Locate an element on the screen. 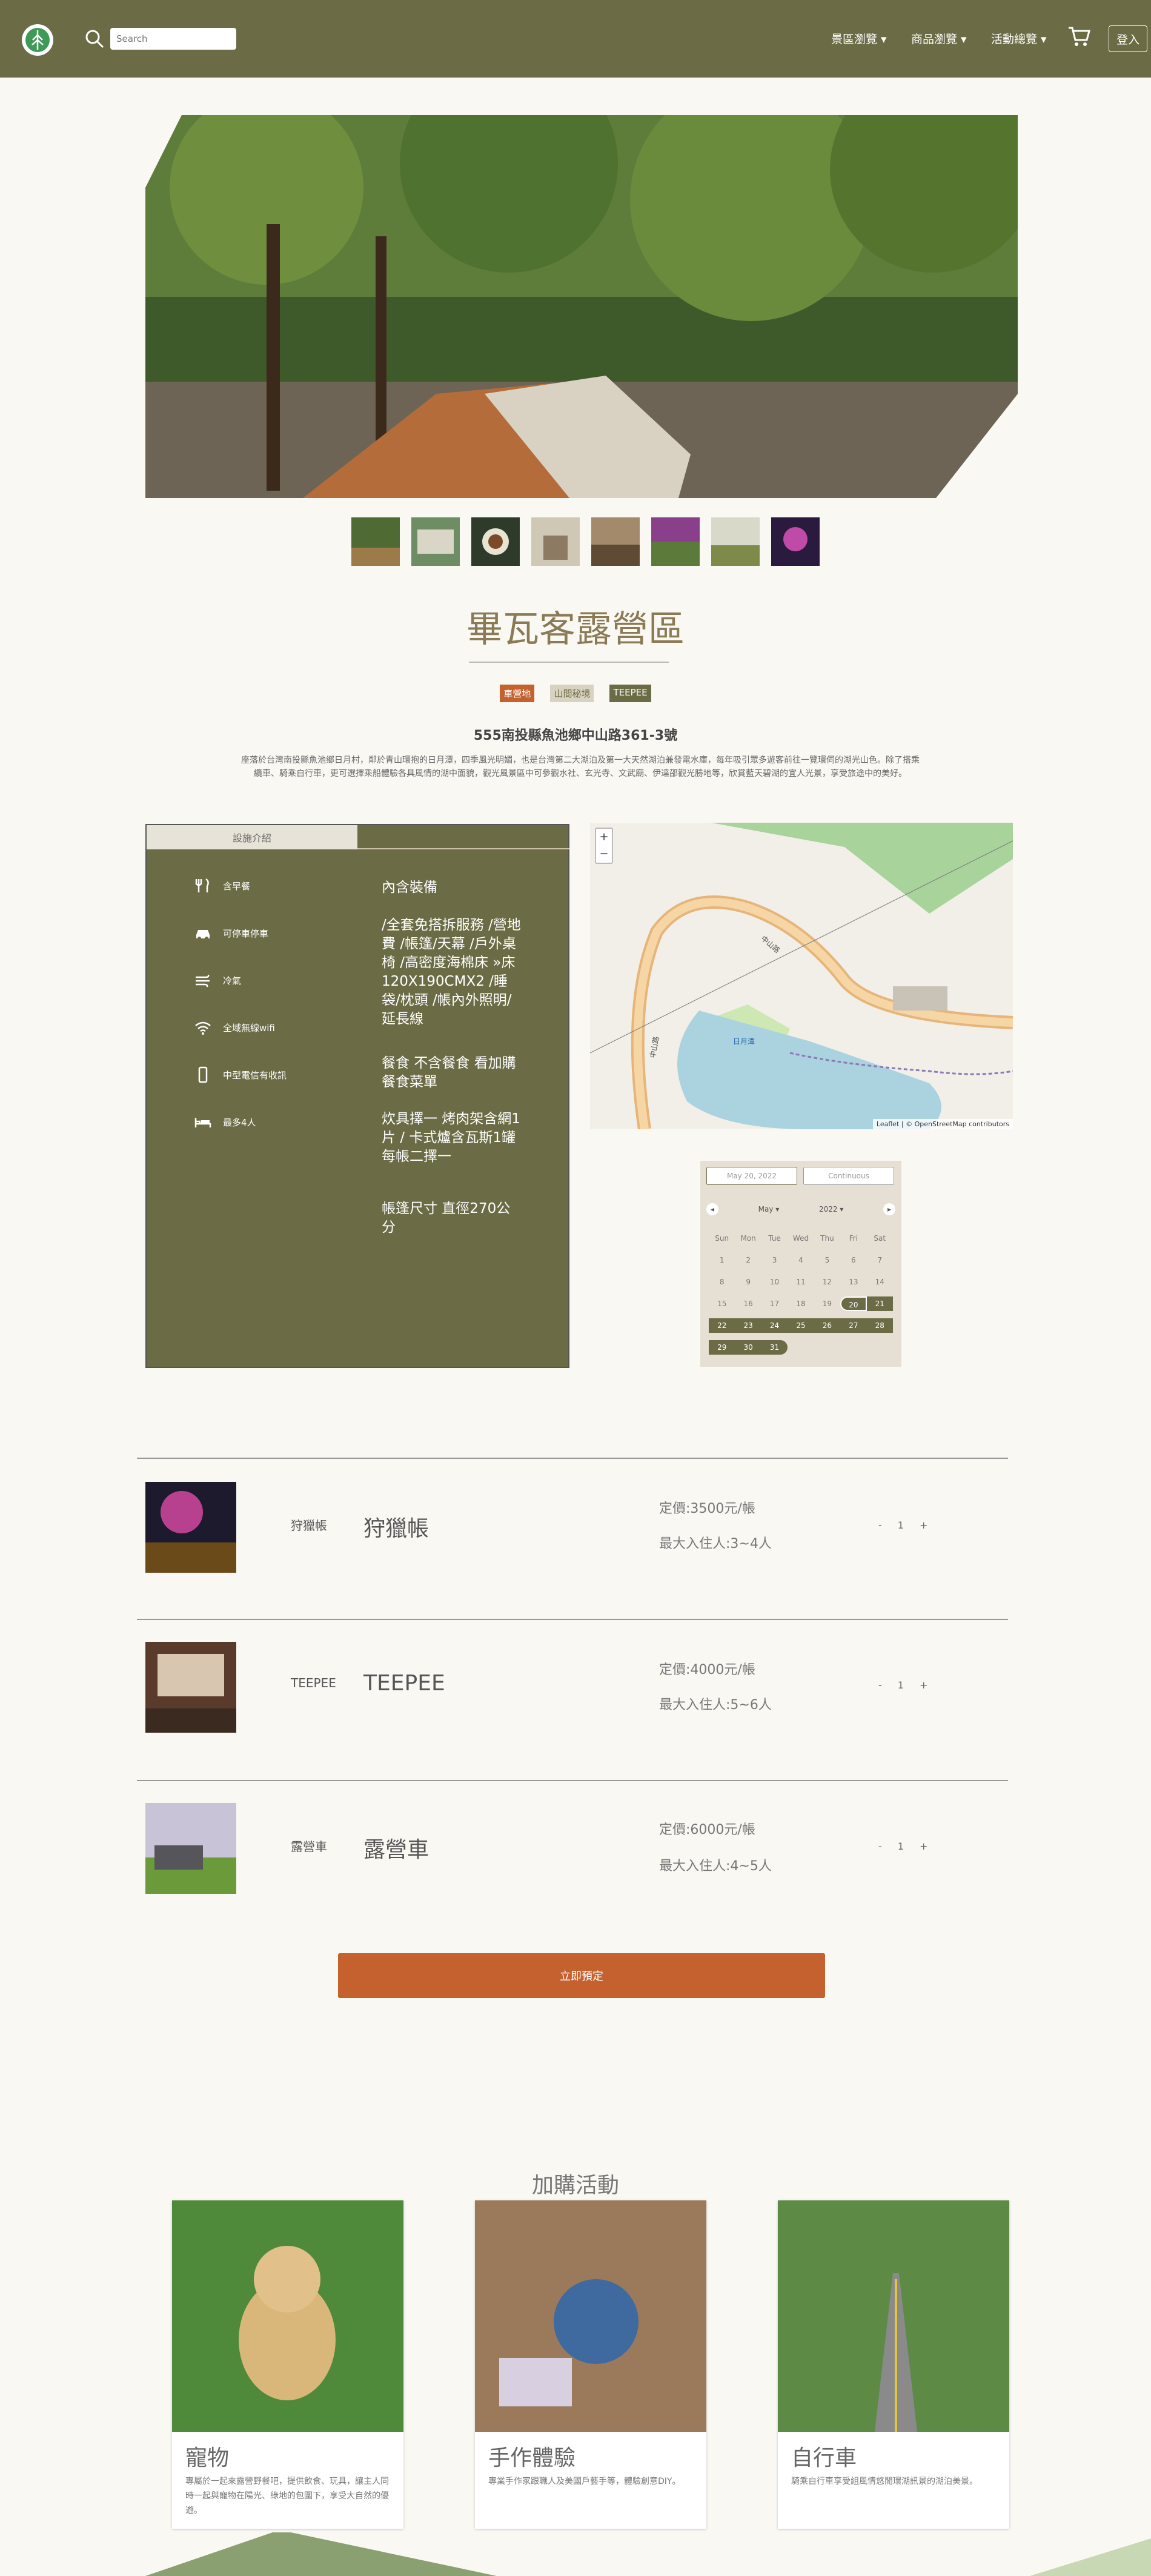 This screenshot has height=2576, width=1151. calendar-day: 27 is located at coordinates (854, 1325).